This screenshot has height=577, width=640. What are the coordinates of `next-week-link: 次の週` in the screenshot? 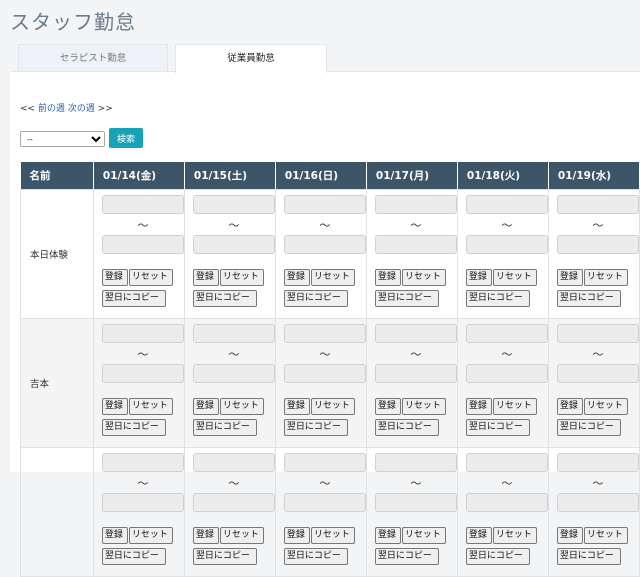 It's located at (81, 109).